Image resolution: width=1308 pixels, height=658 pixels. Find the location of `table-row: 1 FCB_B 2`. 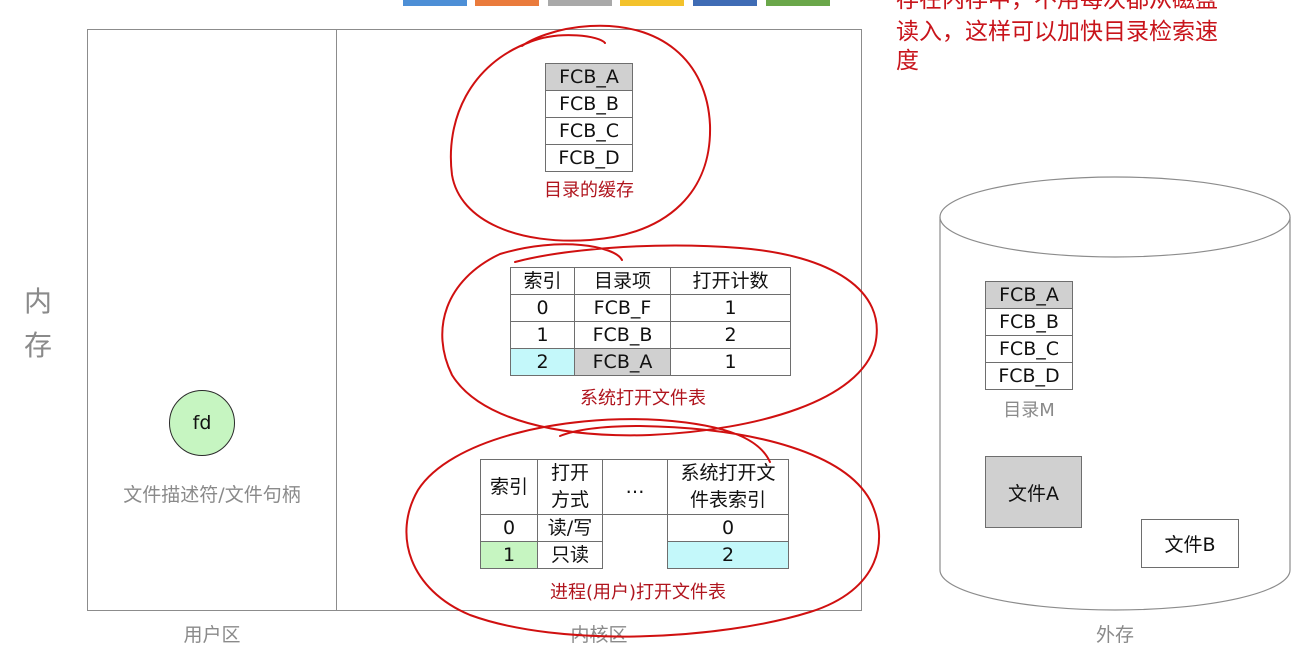

table-row: 1 FCB_B 2 is located at coordinates (650, 335).